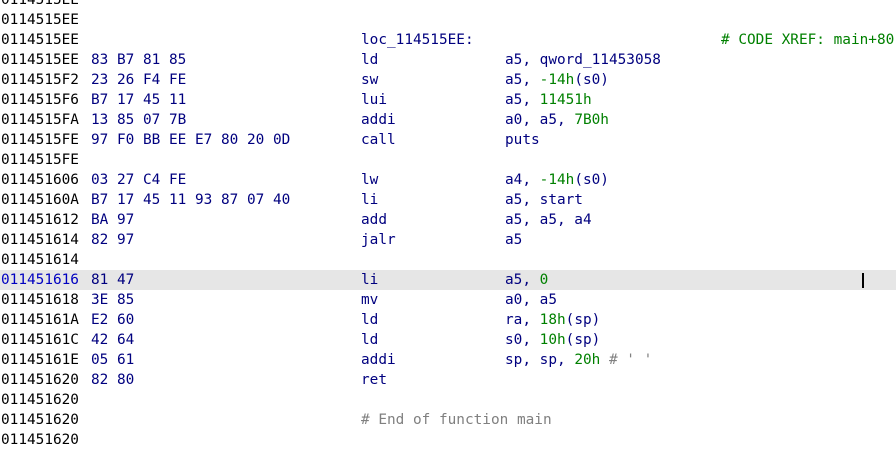 This screenshot has height=450, width=896. I want to click on address: 011451616, so click(40, 280).